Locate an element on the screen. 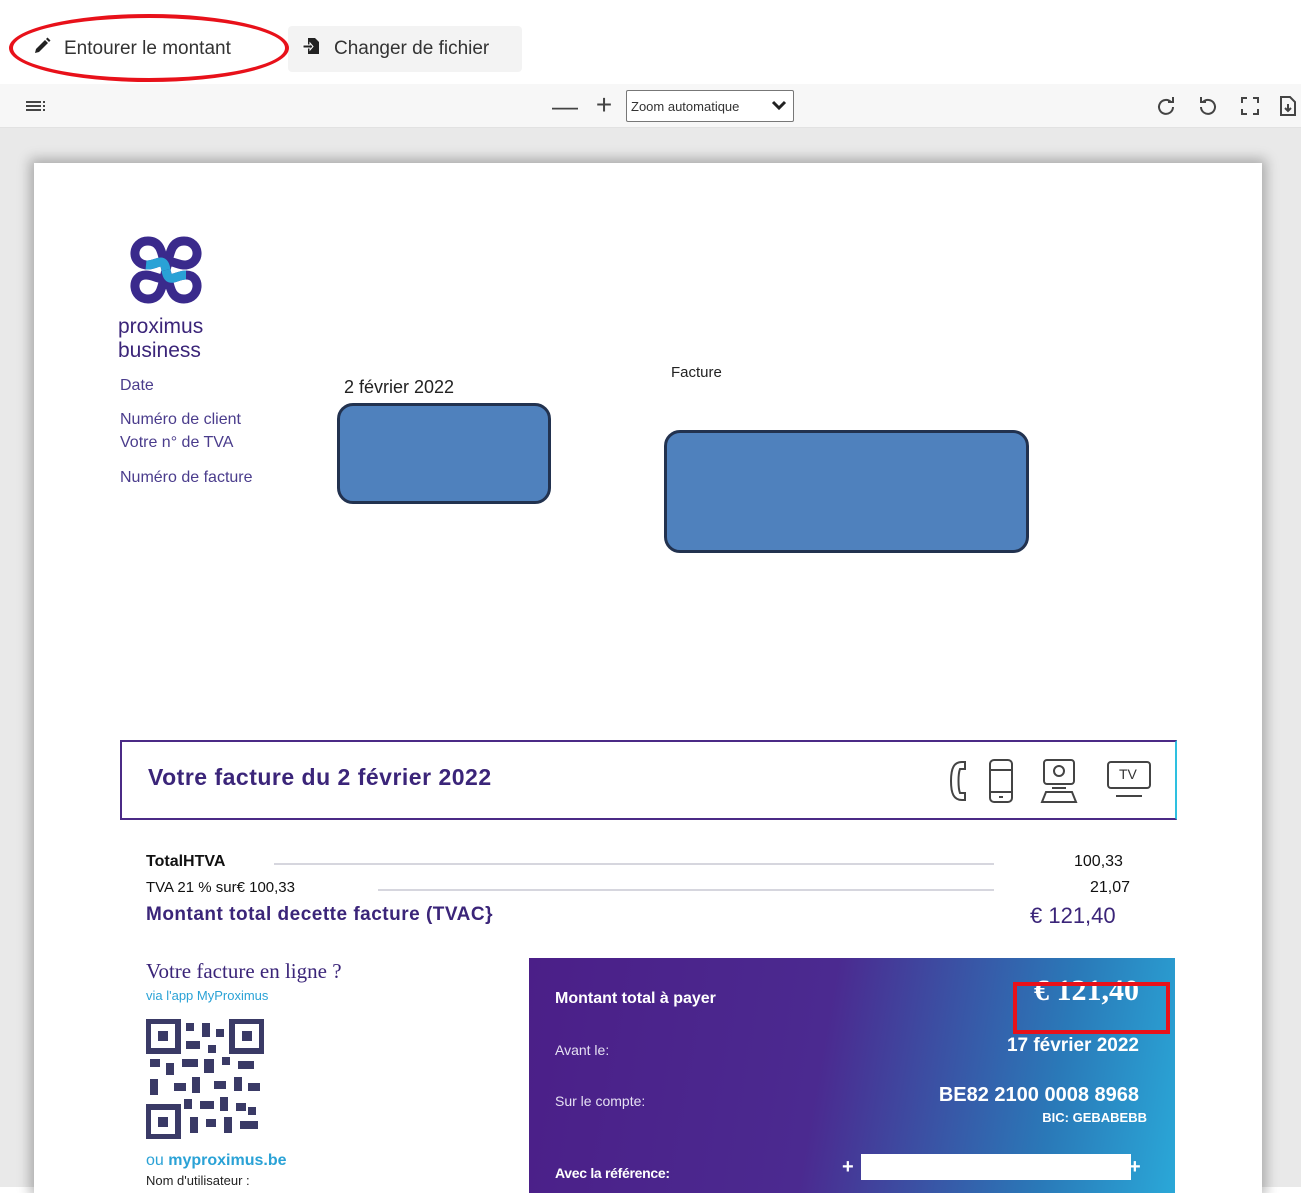  pay-total-label: Montant total à payer is located at coordinates (635, 998).